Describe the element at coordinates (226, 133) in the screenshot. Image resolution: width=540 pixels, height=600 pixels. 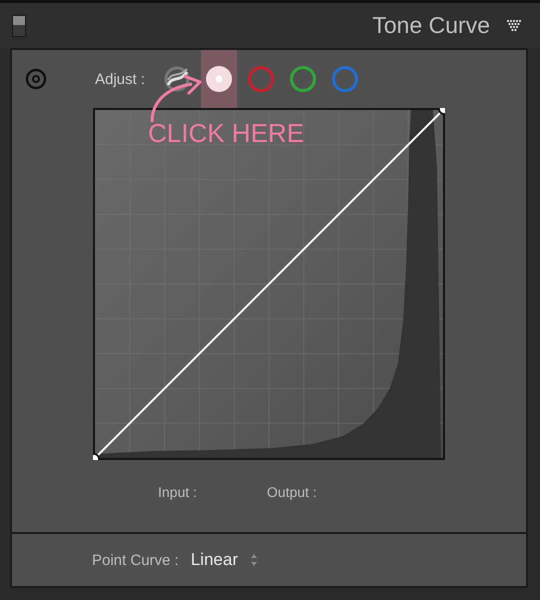
I see `annotation-text: CLICK HERE` at that location.